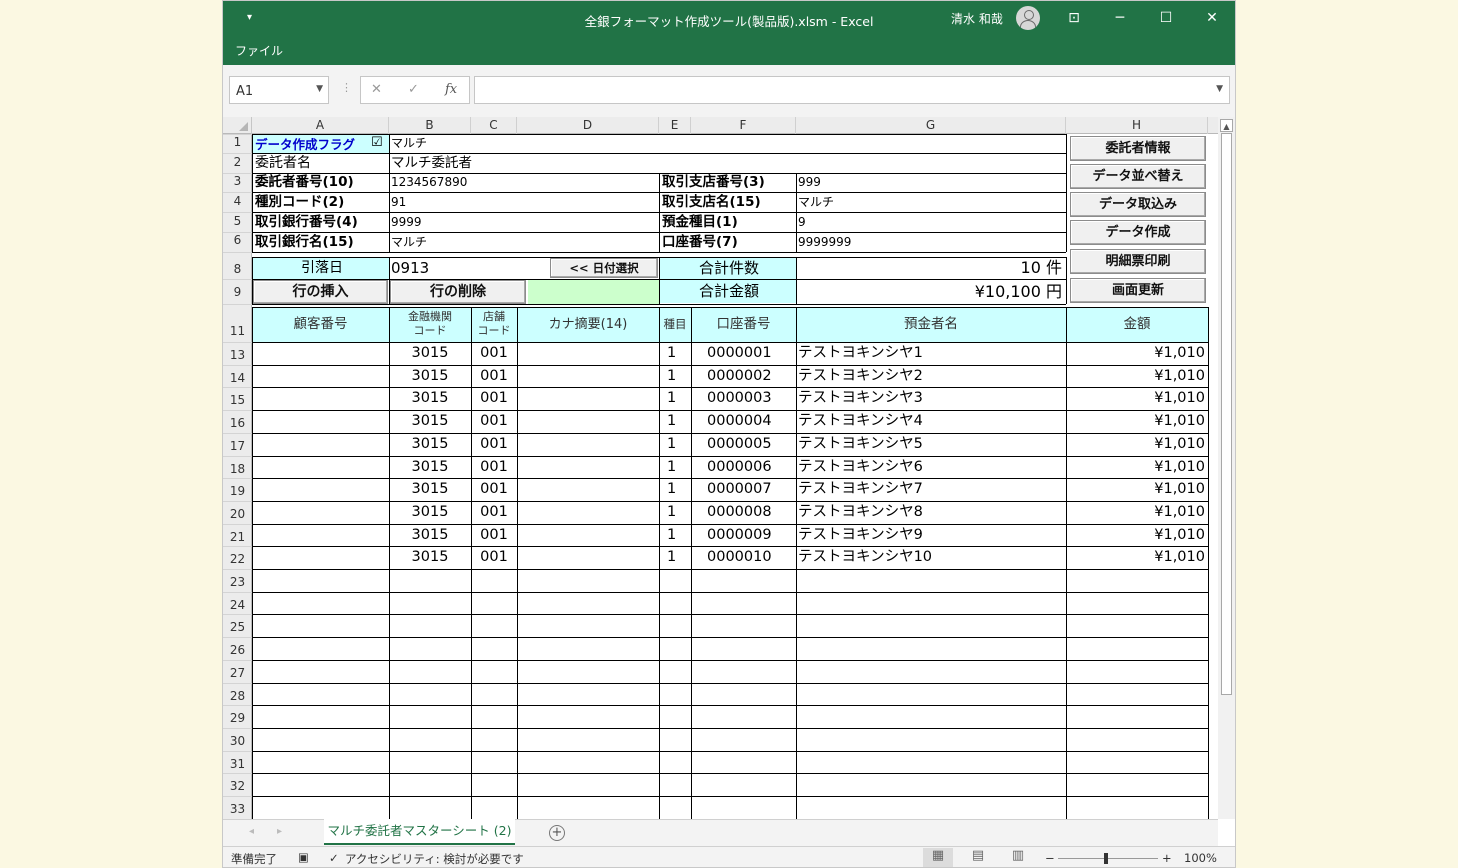 This screenshot has height=868, width=1458. Describe the element at coordinates (237, 400) in the screenshot. I see `row-header: 15` at that location.